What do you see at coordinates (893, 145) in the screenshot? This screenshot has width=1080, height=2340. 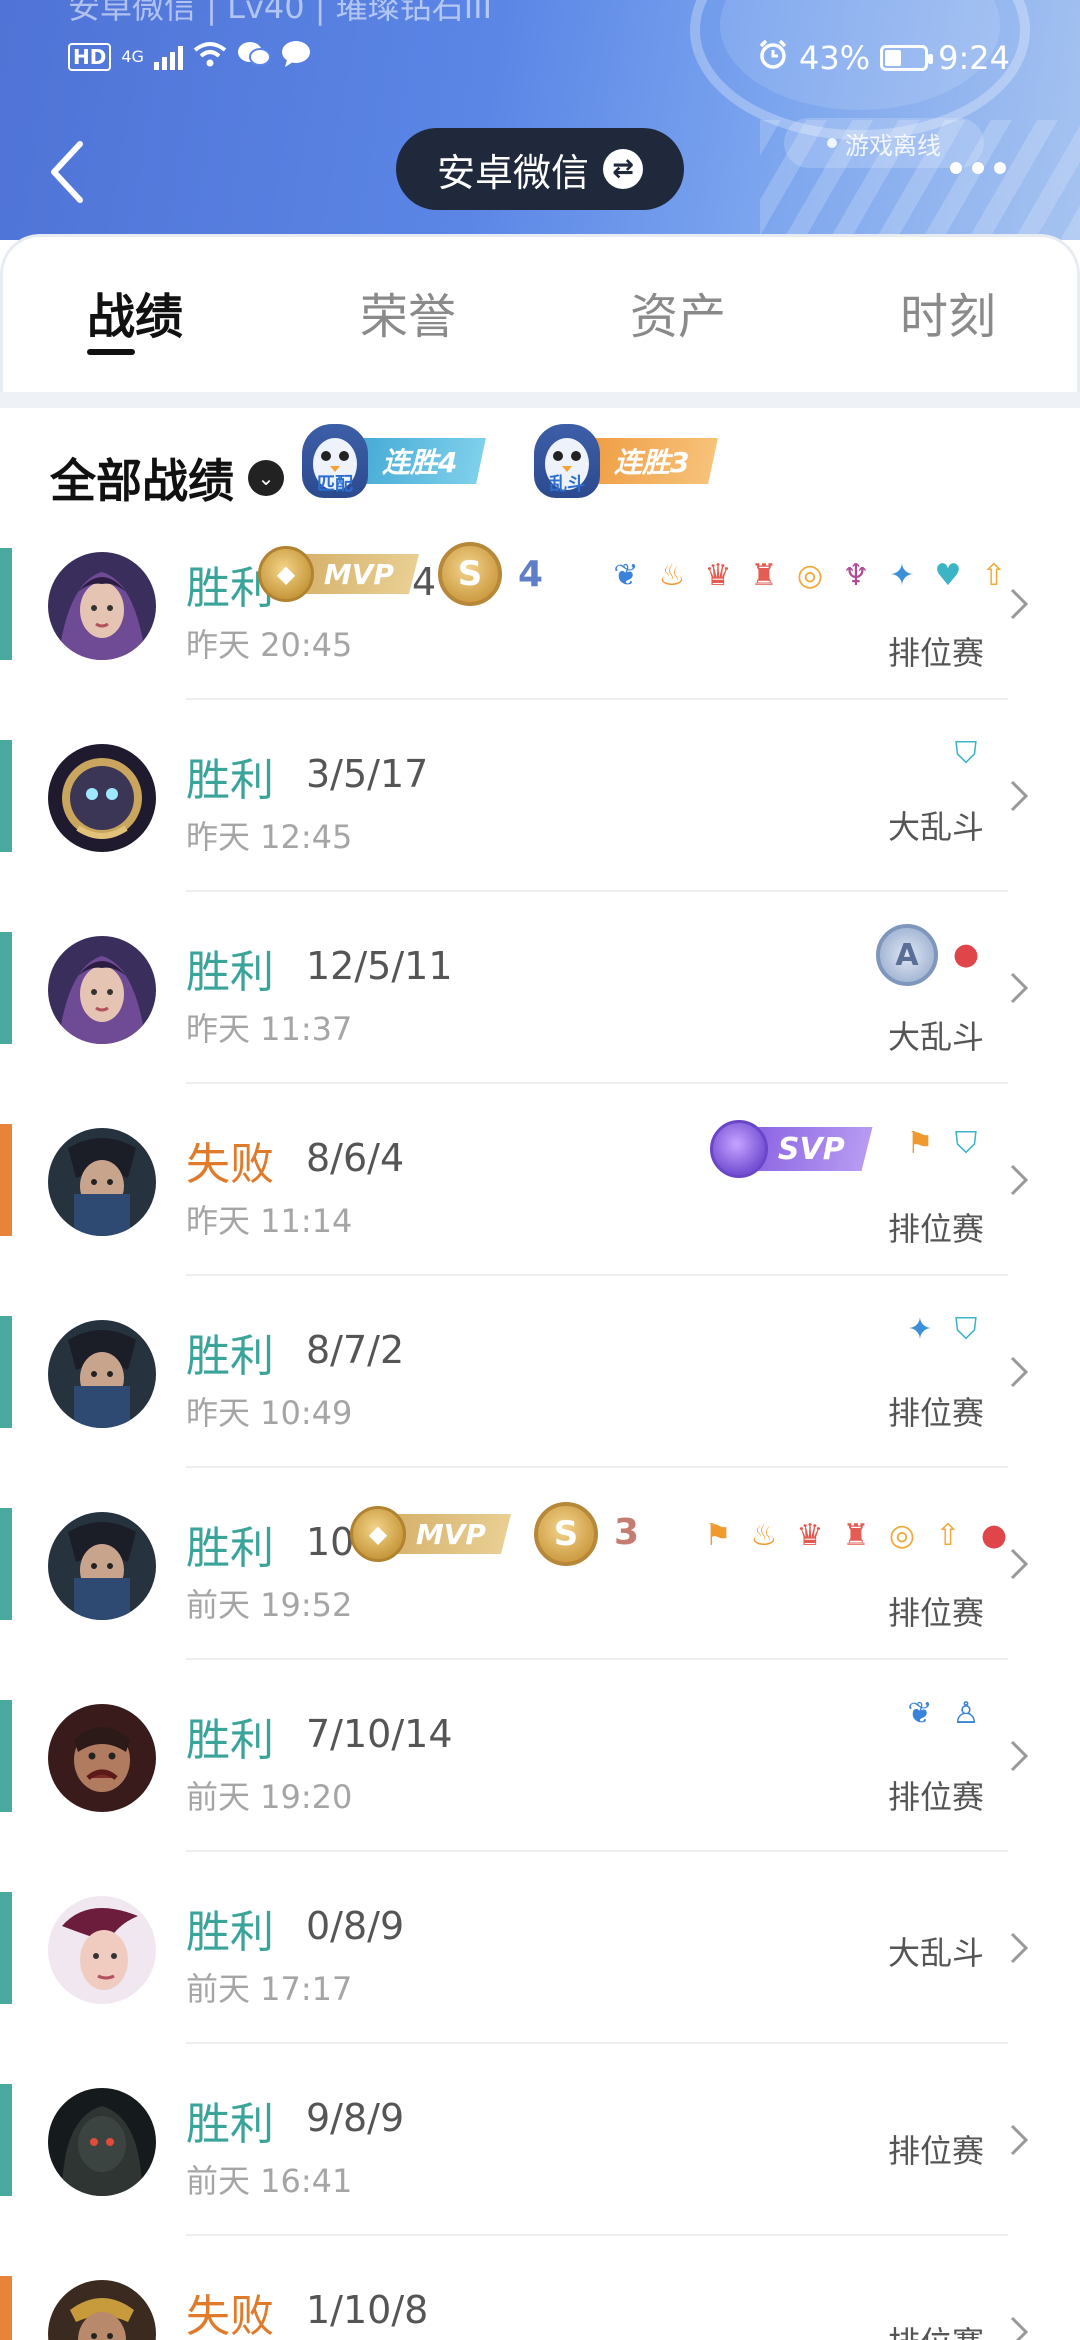 I see `offline-label: 游戏离线` at bounding box center [893, 145].